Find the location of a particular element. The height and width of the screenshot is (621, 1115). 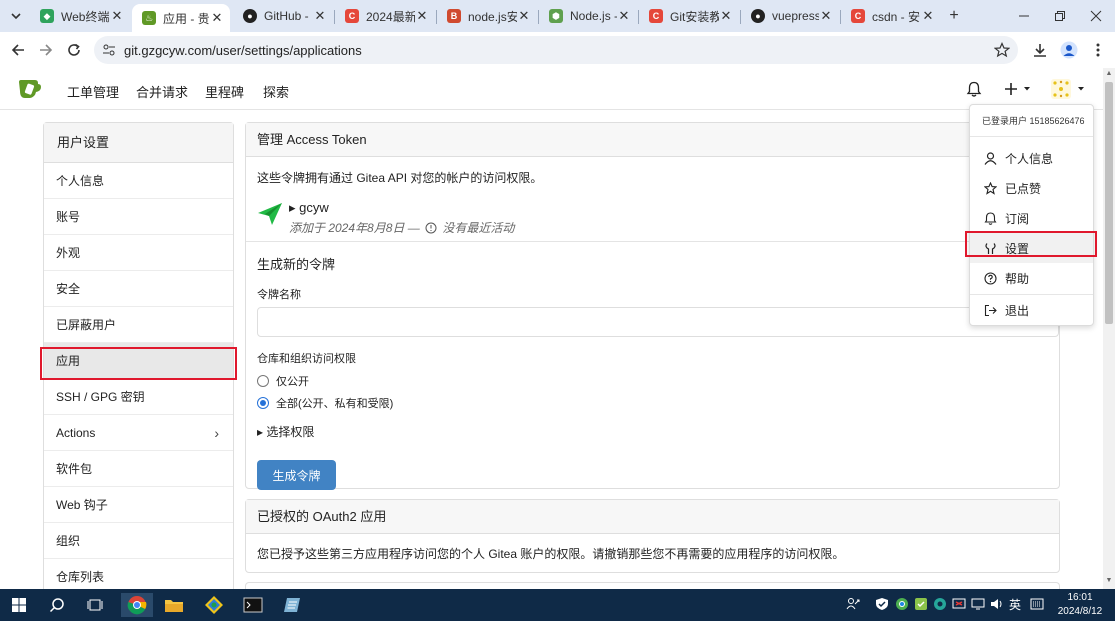

sidebar-item-label: 组织 is located at coordinates (68, 541).